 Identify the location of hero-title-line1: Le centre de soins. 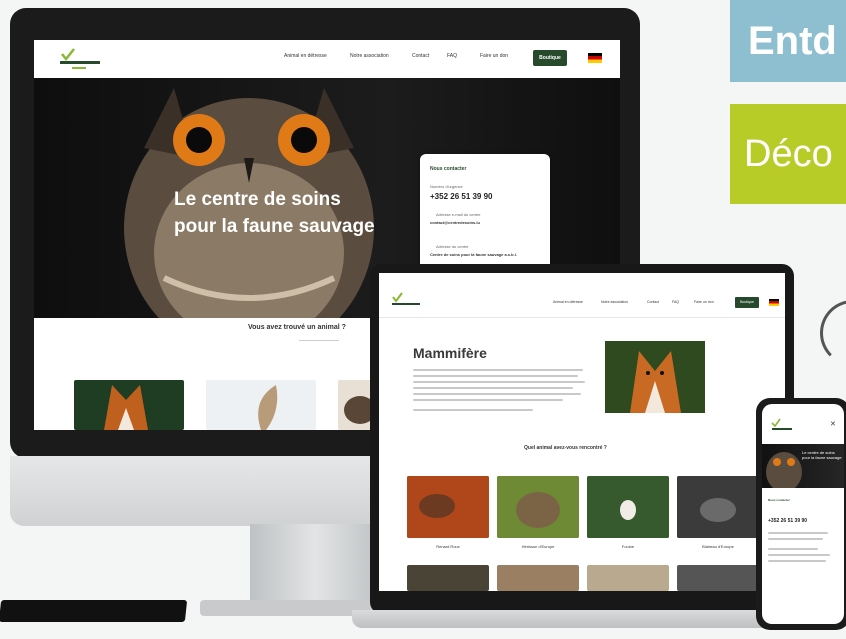
(257, 199).